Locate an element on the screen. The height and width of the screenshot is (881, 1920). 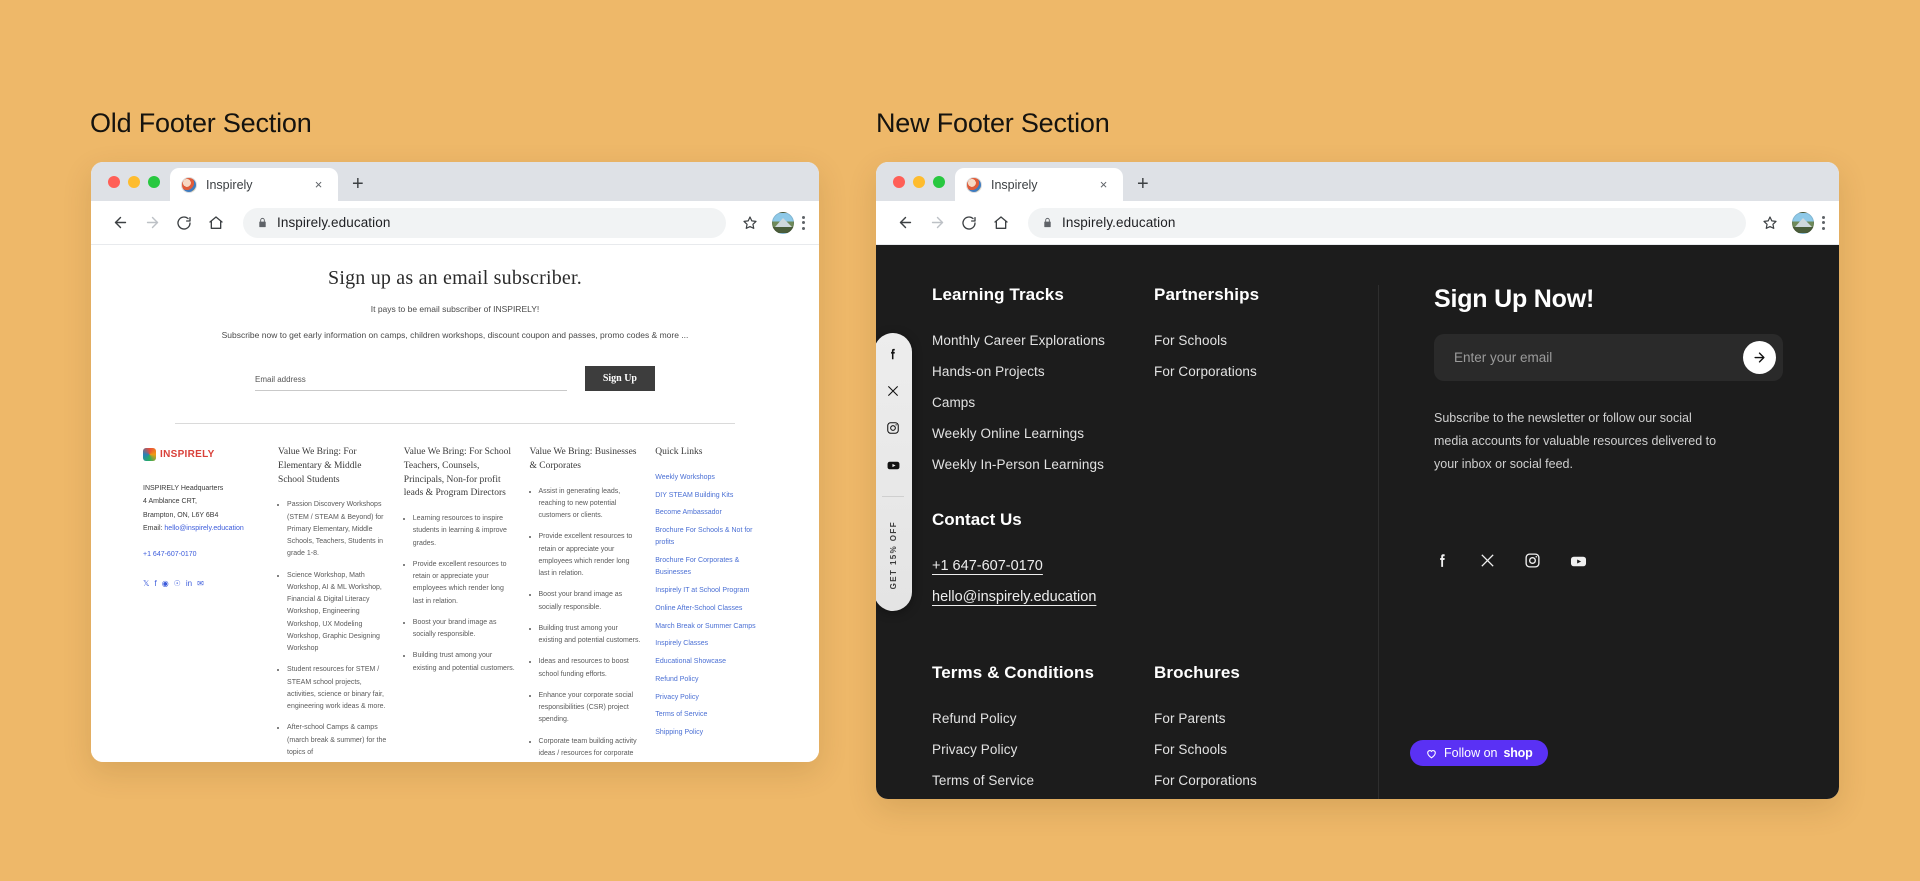
address-bar-old: Inspirely.education is located at coordinates (484, 222).